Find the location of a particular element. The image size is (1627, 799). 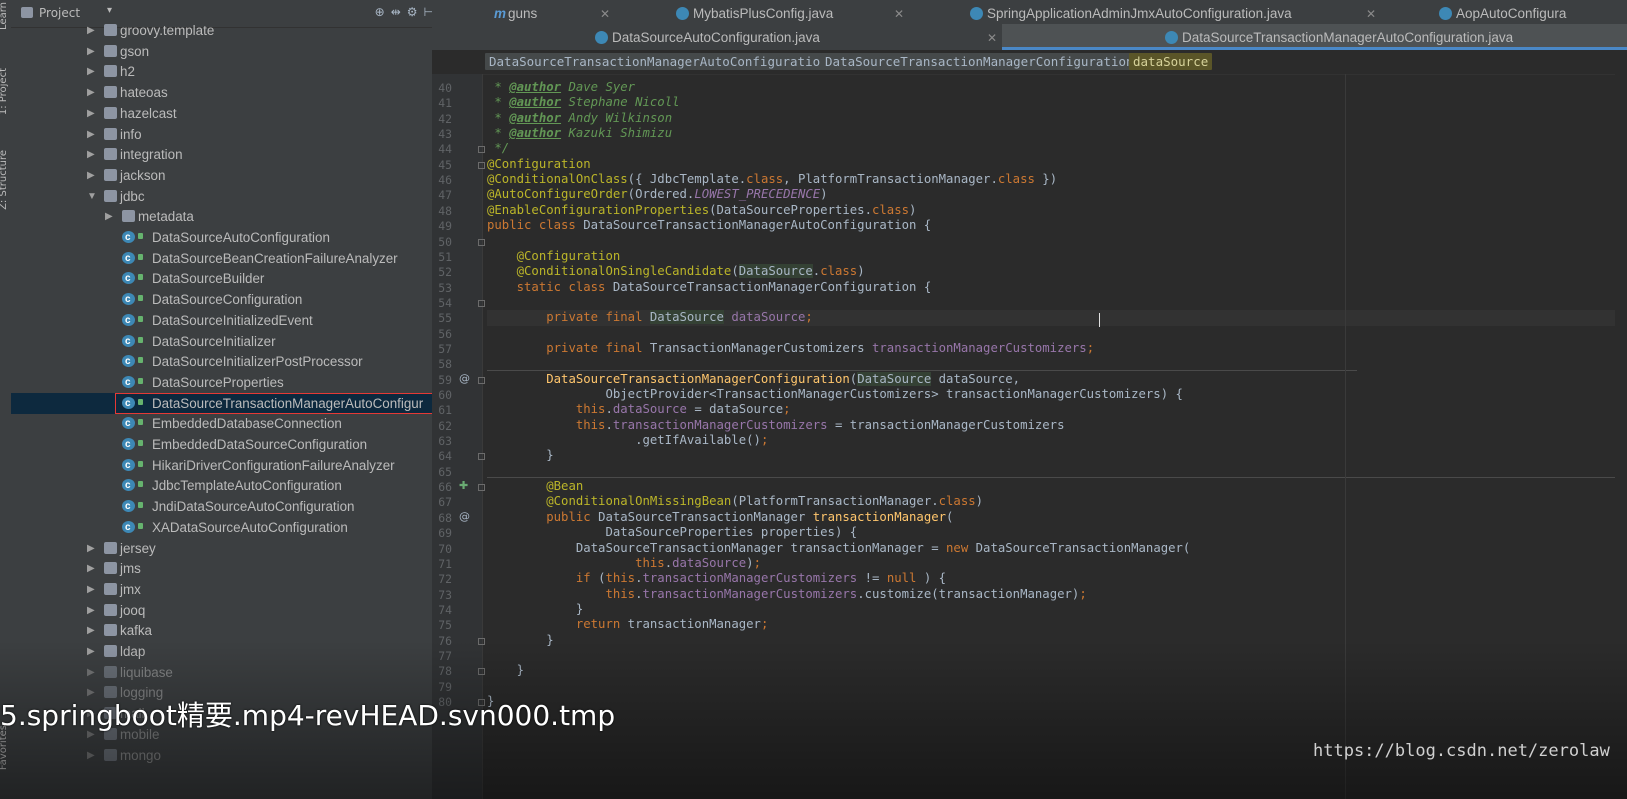

target-icon: ⊕ is located at coordinates (383, 12).